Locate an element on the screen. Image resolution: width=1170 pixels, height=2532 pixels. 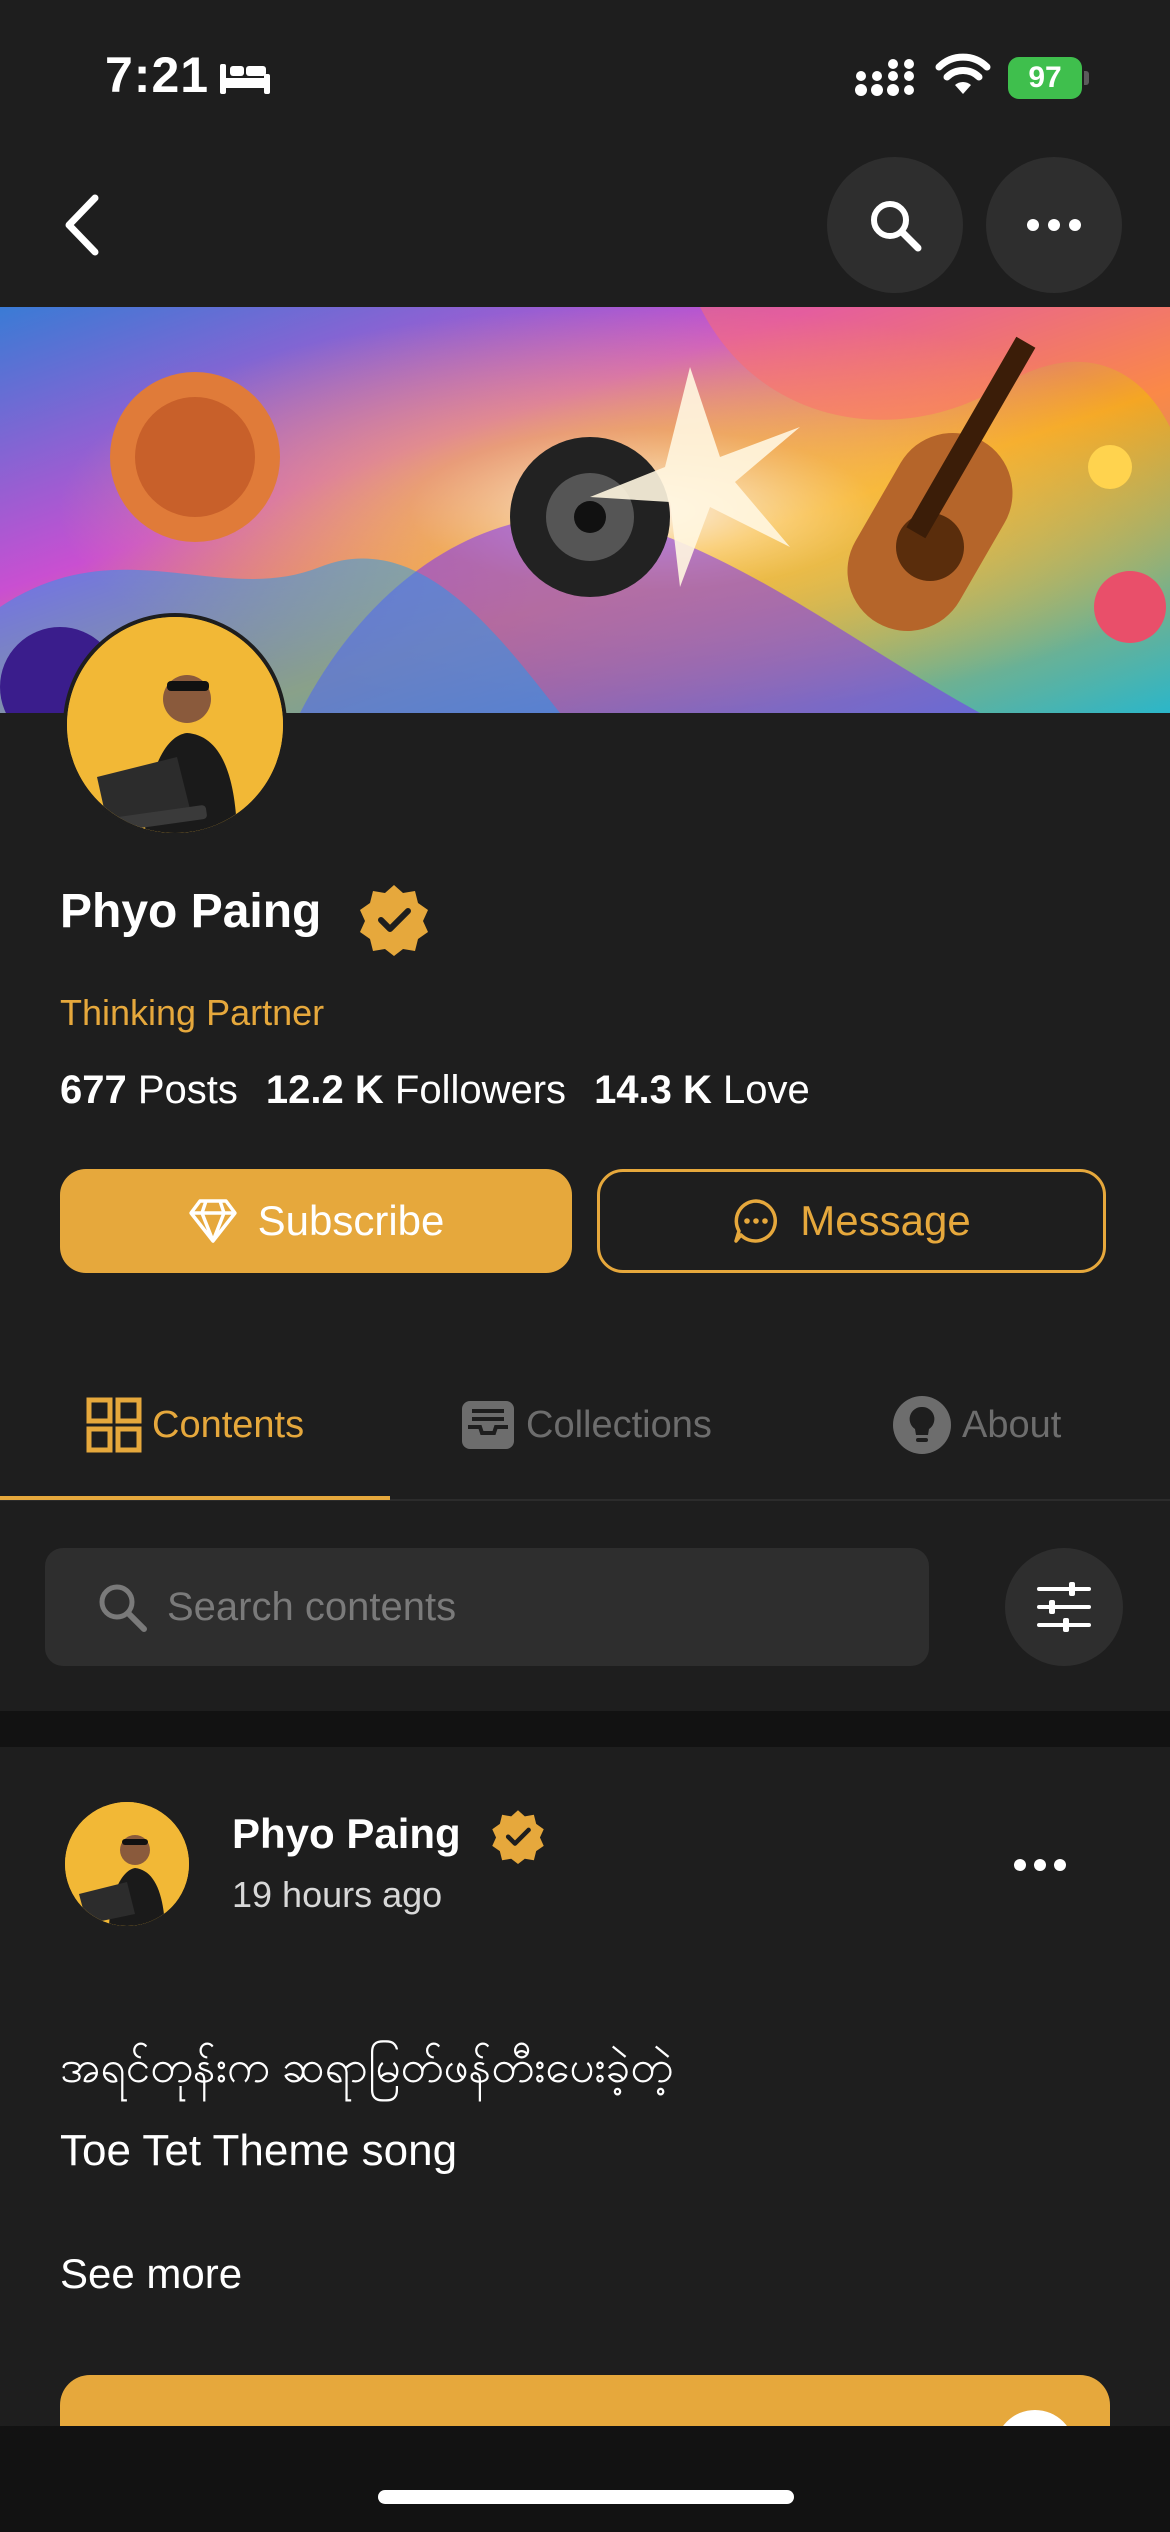
section-separator is located at coordinates (585, 1729).